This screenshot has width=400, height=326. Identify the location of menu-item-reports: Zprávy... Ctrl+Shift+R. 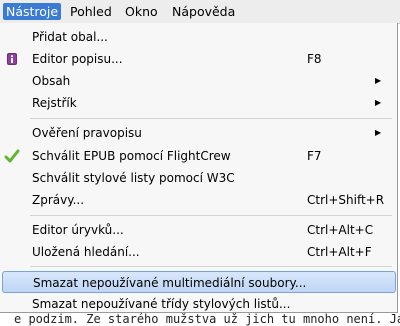
(198, 200).